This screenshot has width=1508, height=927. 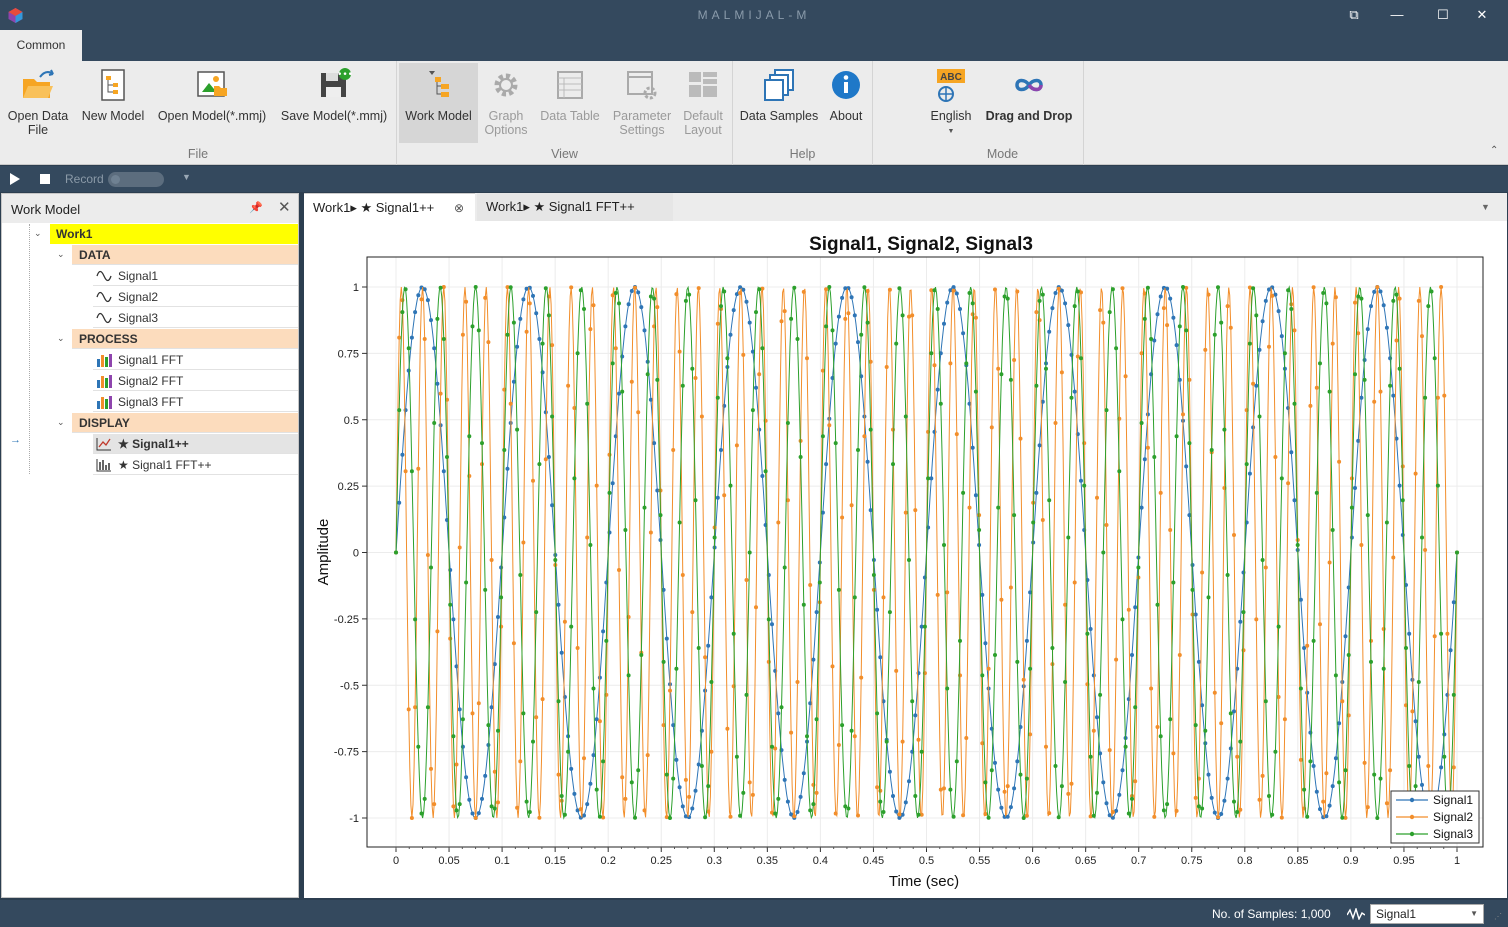 What do you see at coordinates (1354, 15) in the screenshot?
I see `restore-layout-button: ⧉` at bounding box center [1354, 15].